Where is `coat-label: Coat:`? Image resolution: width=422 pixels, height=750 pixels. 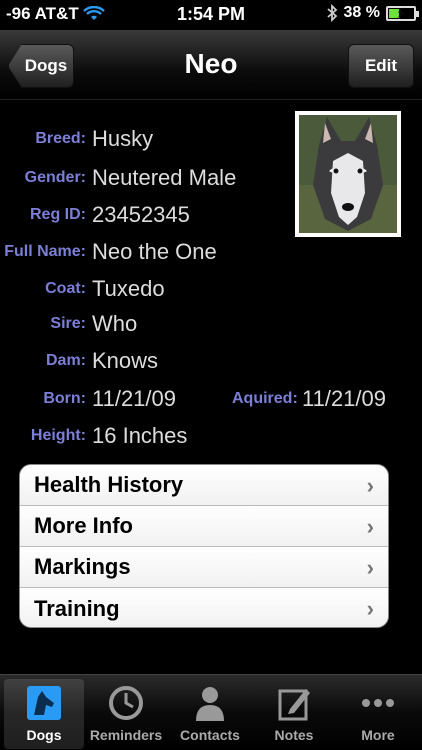 coat-label: Coat: is located at coordinates (65, 288).